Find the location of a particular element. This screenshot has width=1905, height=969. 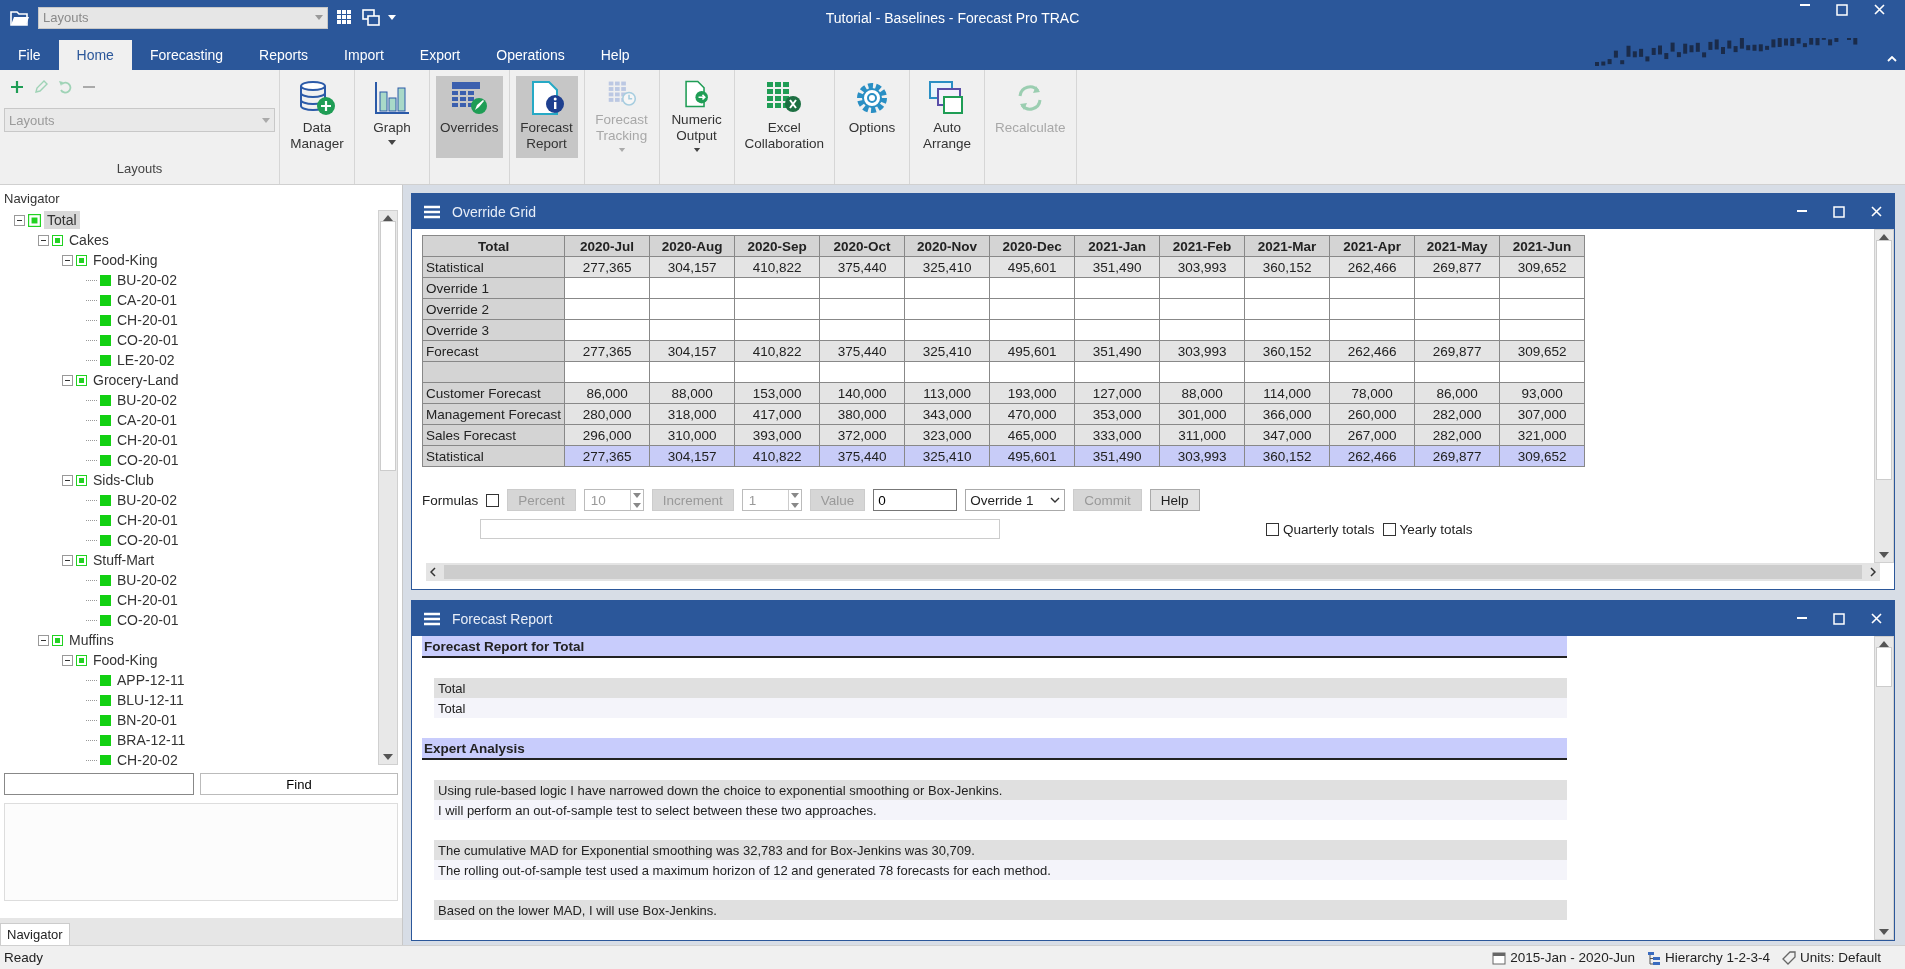

row-label: Sales Forecast is located at coordinates (493, 435).